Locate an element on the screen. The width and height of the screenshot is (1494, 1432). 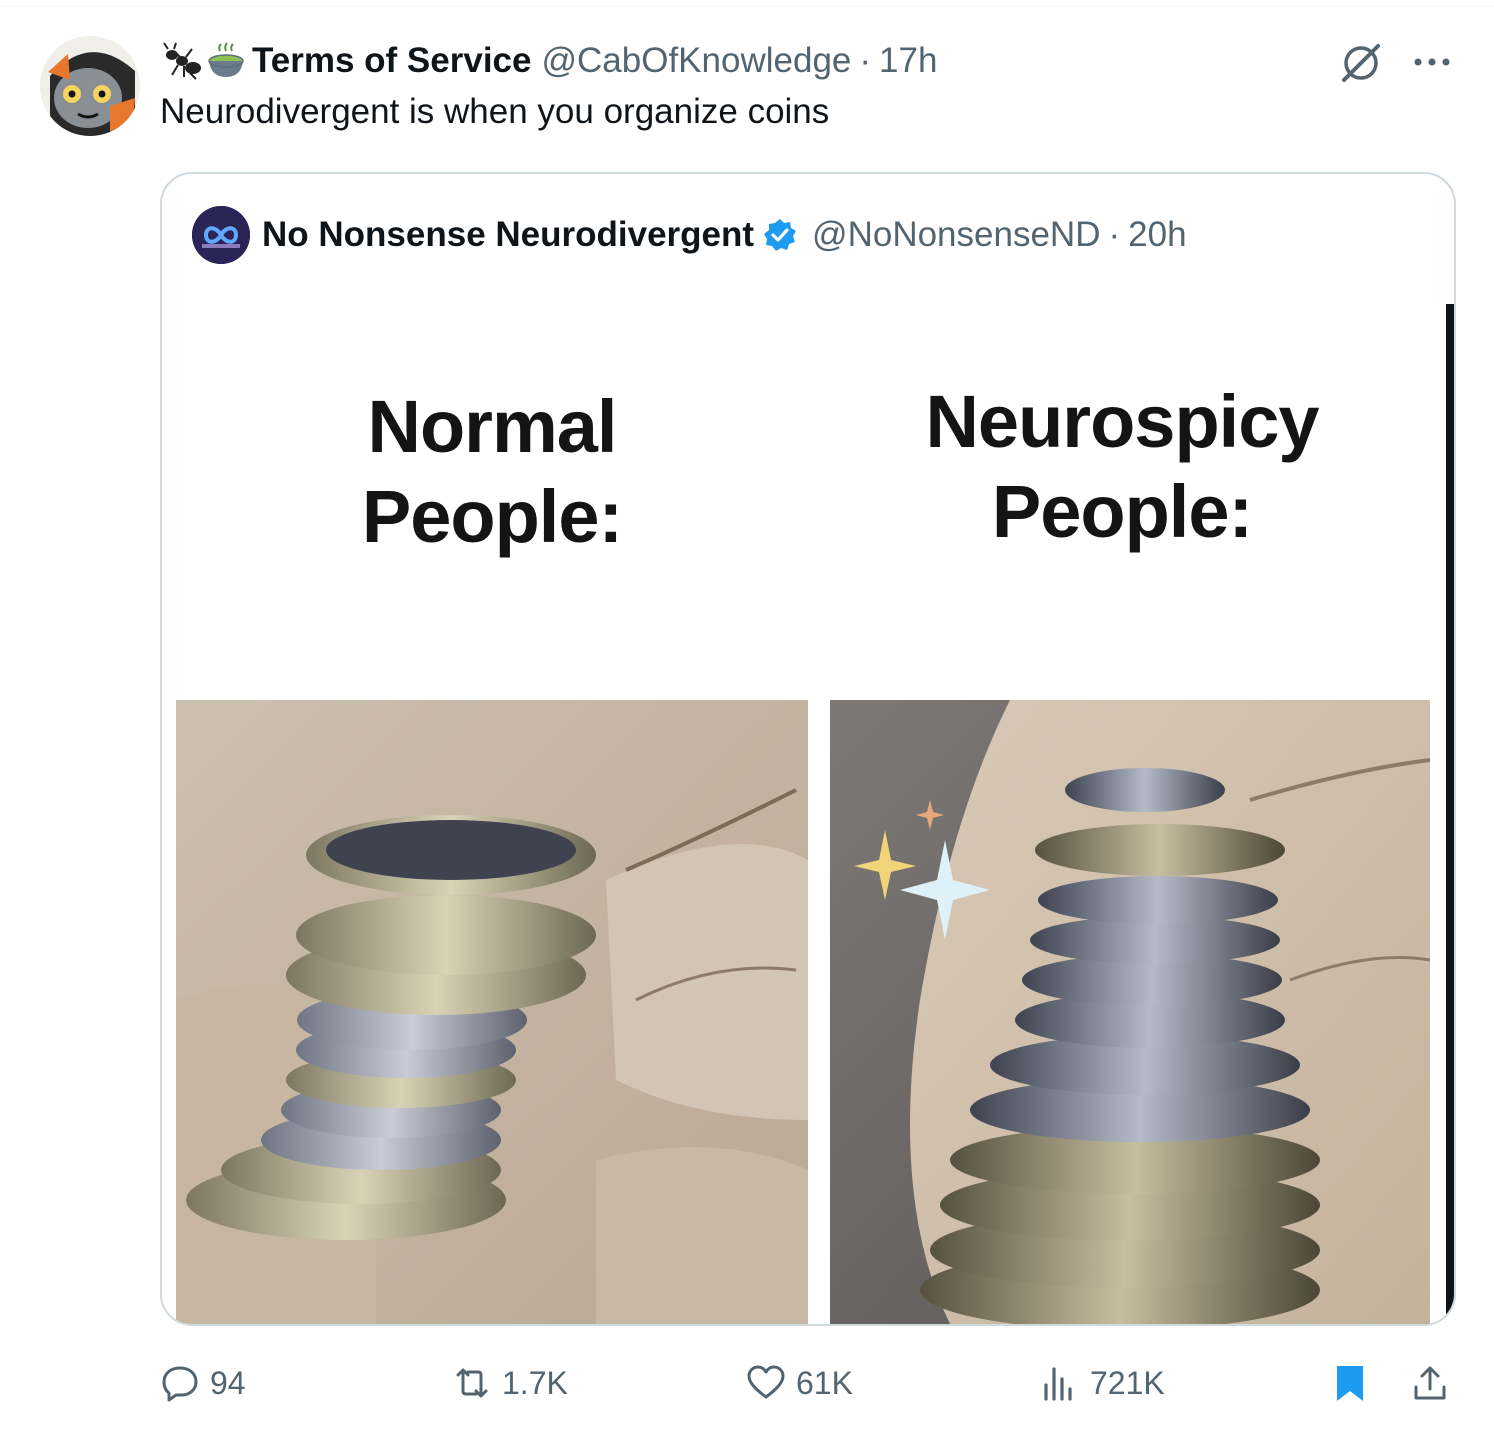
share-icon is located at coordinates (1430, 1383).